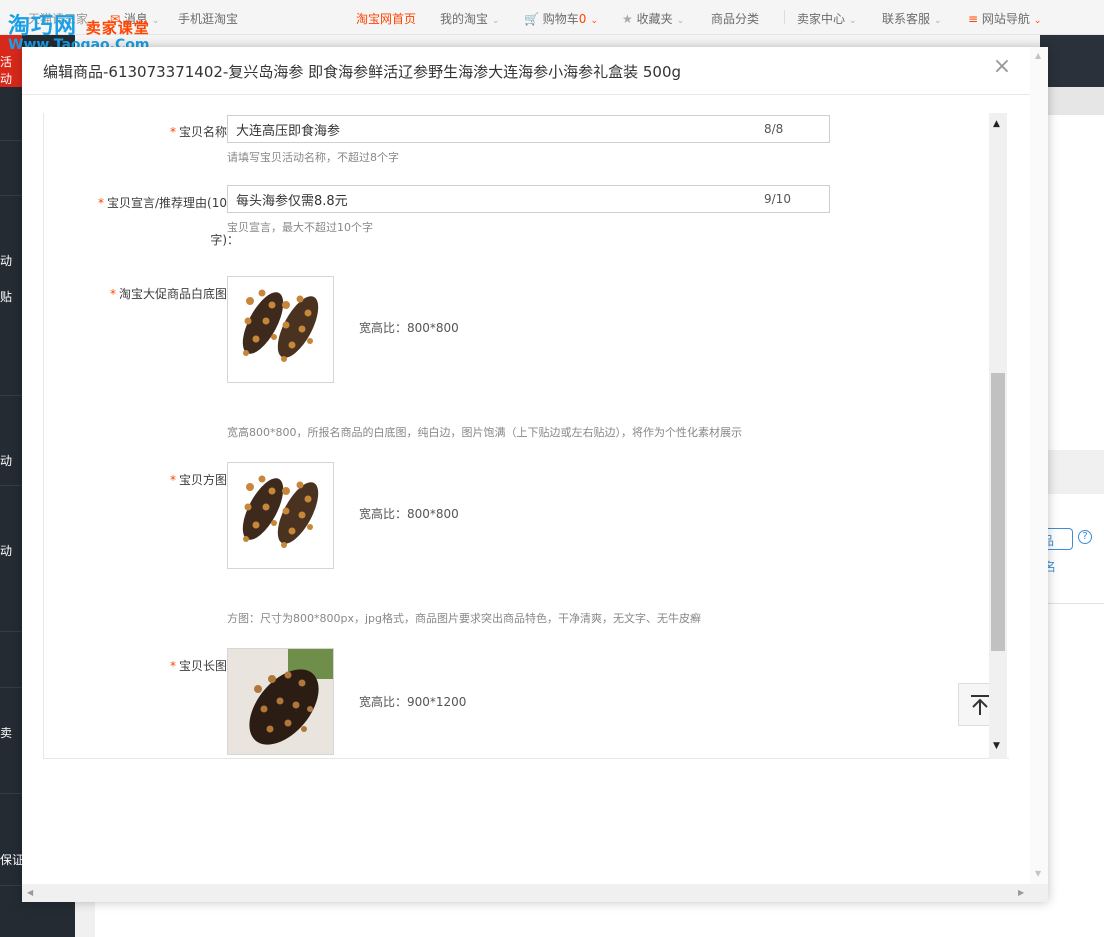 The image size is (1104, 937). What do you see at coordinates (413, 702) in the screenshot?
I see `long-image-ratio: 宽高比：900*1200` at bounding box center [413, 702].